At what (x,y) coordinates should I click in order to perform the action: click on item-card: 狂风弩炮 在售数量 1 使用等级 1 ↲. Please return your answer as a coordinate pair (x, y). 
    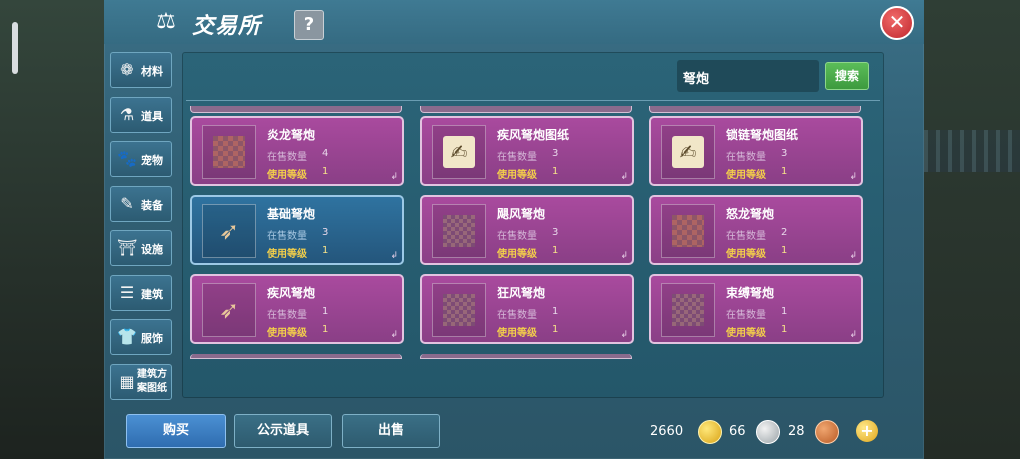
    Looking at the image, I should click on (527, 309).